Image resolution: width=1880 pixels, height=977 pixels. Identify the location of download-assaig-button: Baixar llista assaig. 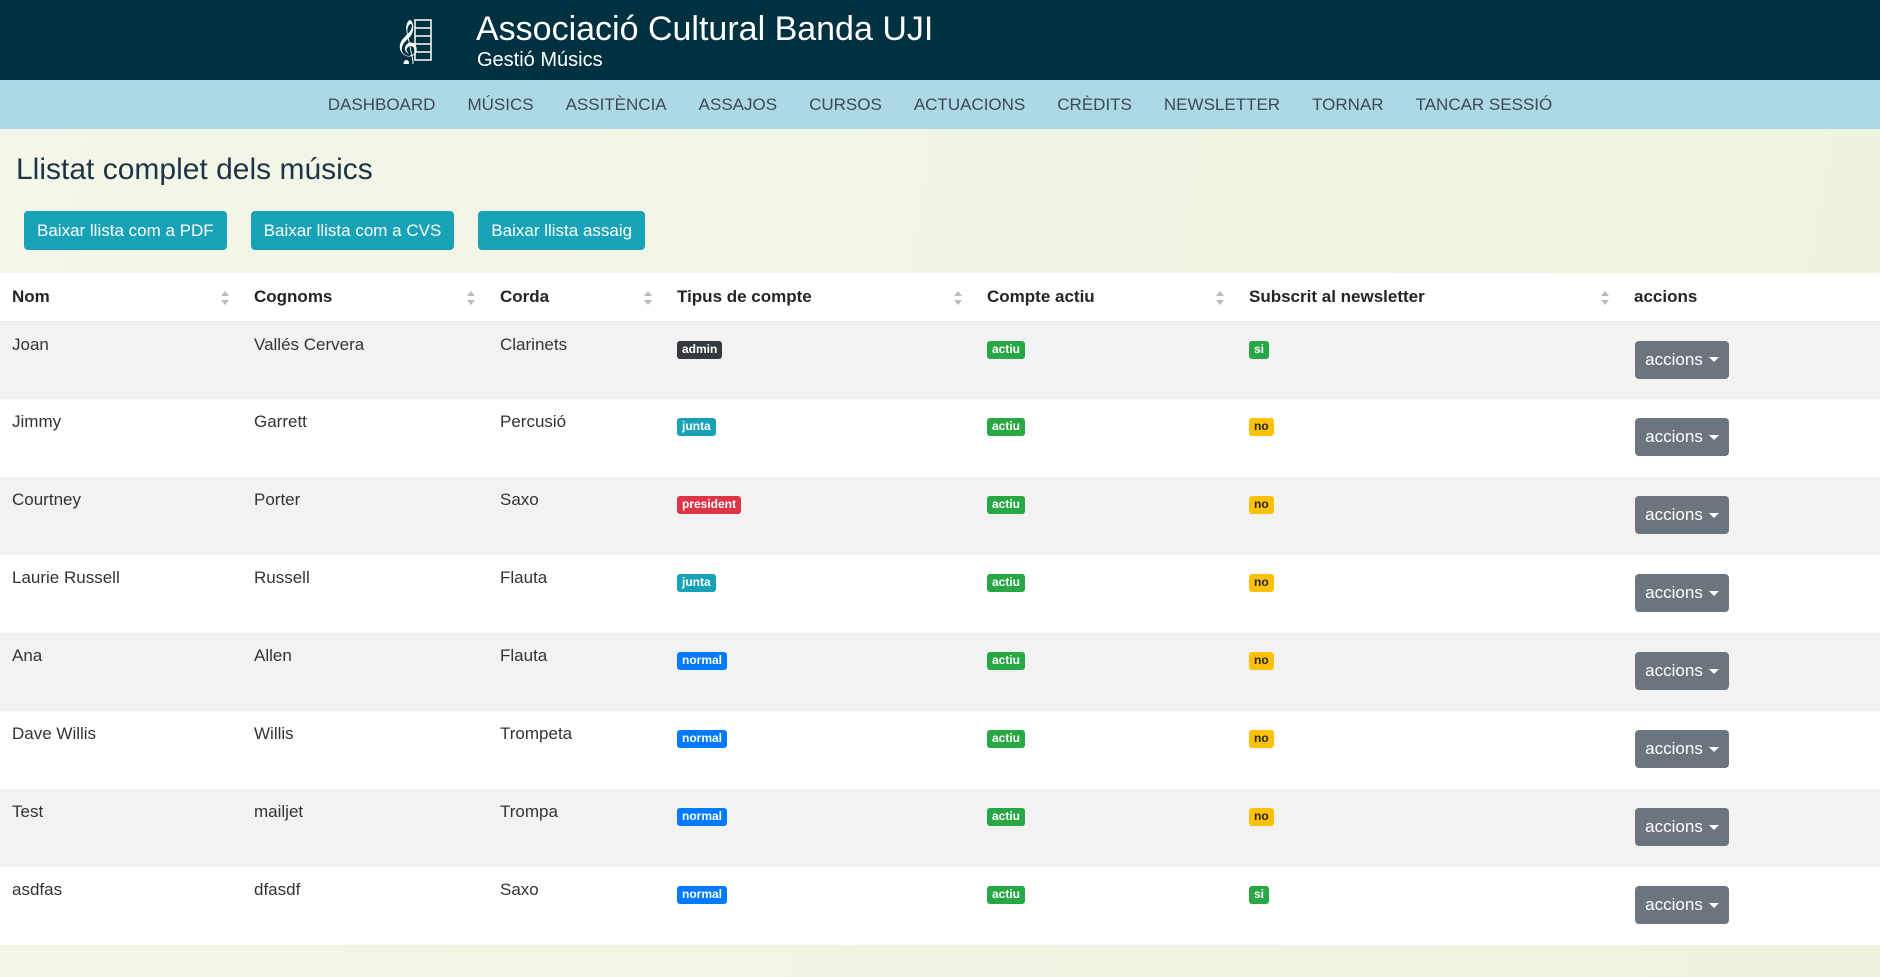
(562, 230).